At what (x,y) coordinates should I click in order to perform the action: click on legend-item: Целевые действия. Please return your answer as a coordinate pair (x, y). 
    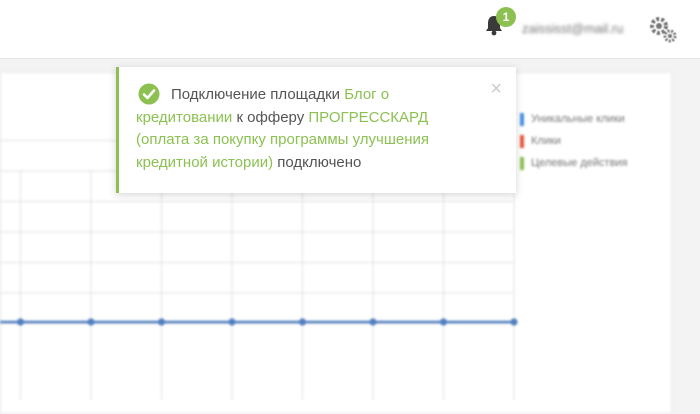
    Looking at the image, I should click on (574, 163).